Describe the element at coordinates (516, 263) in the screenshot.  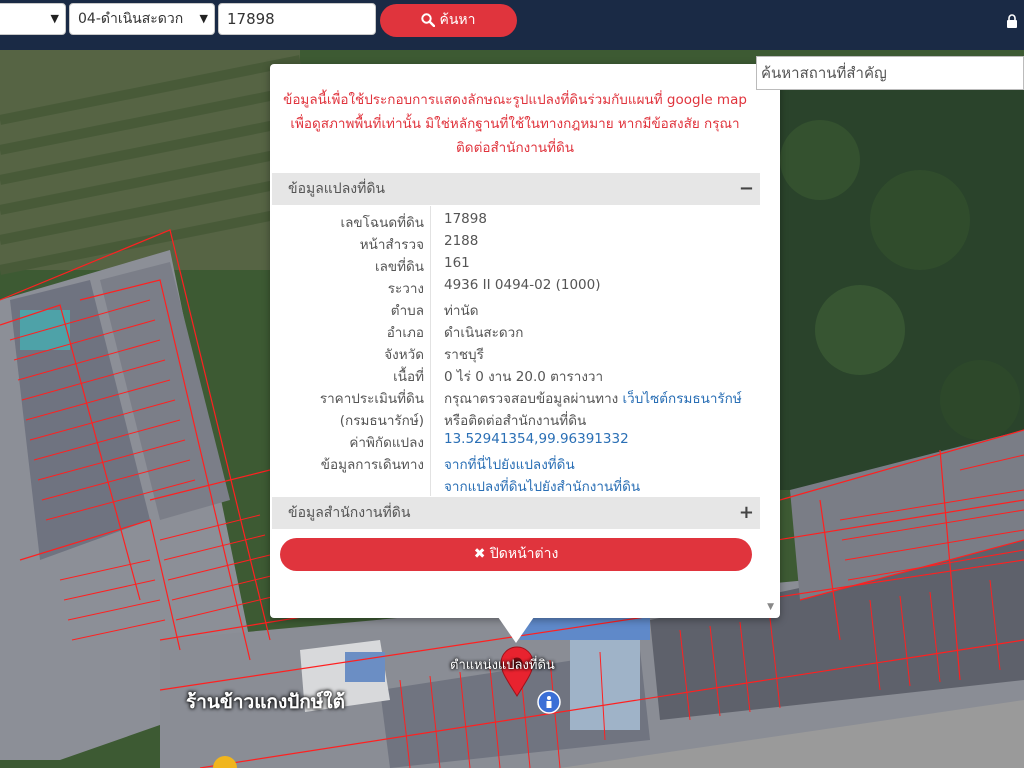
I see `info-row: เลขที่ดิน 161` at that location.